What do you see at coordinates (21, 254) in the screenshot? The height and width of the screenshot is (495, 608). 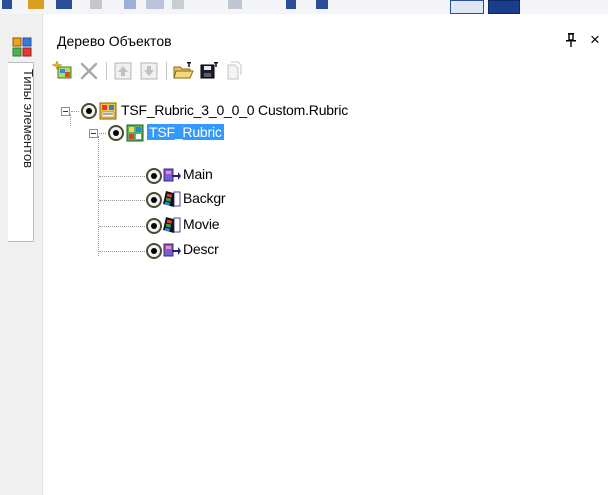 I see `left-dock-rail: Типы элементов` at bounding box center [21, 254].